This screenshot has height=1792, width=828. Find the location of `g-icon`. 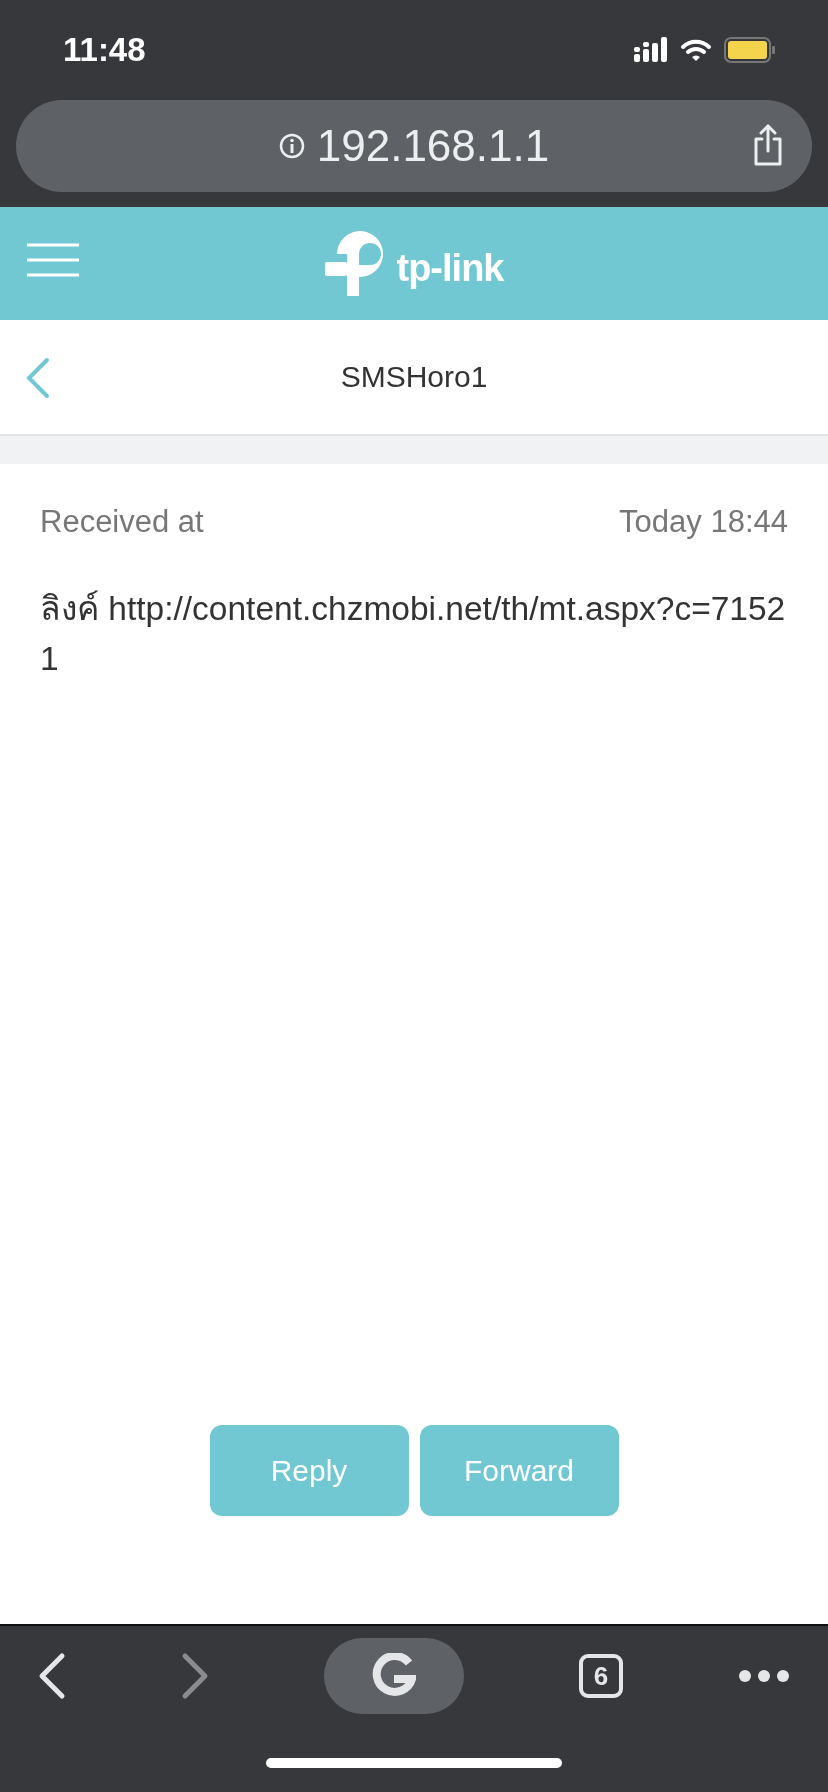

g-icon is located at coordinates (394, 1676).